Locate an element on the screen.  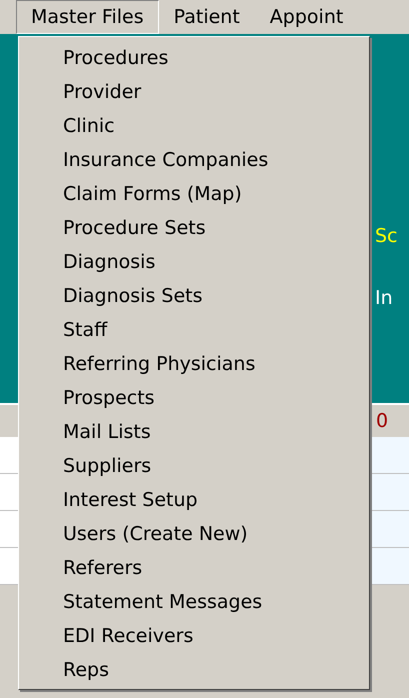
menu-option: Referers is located at coordinates (194, 568).